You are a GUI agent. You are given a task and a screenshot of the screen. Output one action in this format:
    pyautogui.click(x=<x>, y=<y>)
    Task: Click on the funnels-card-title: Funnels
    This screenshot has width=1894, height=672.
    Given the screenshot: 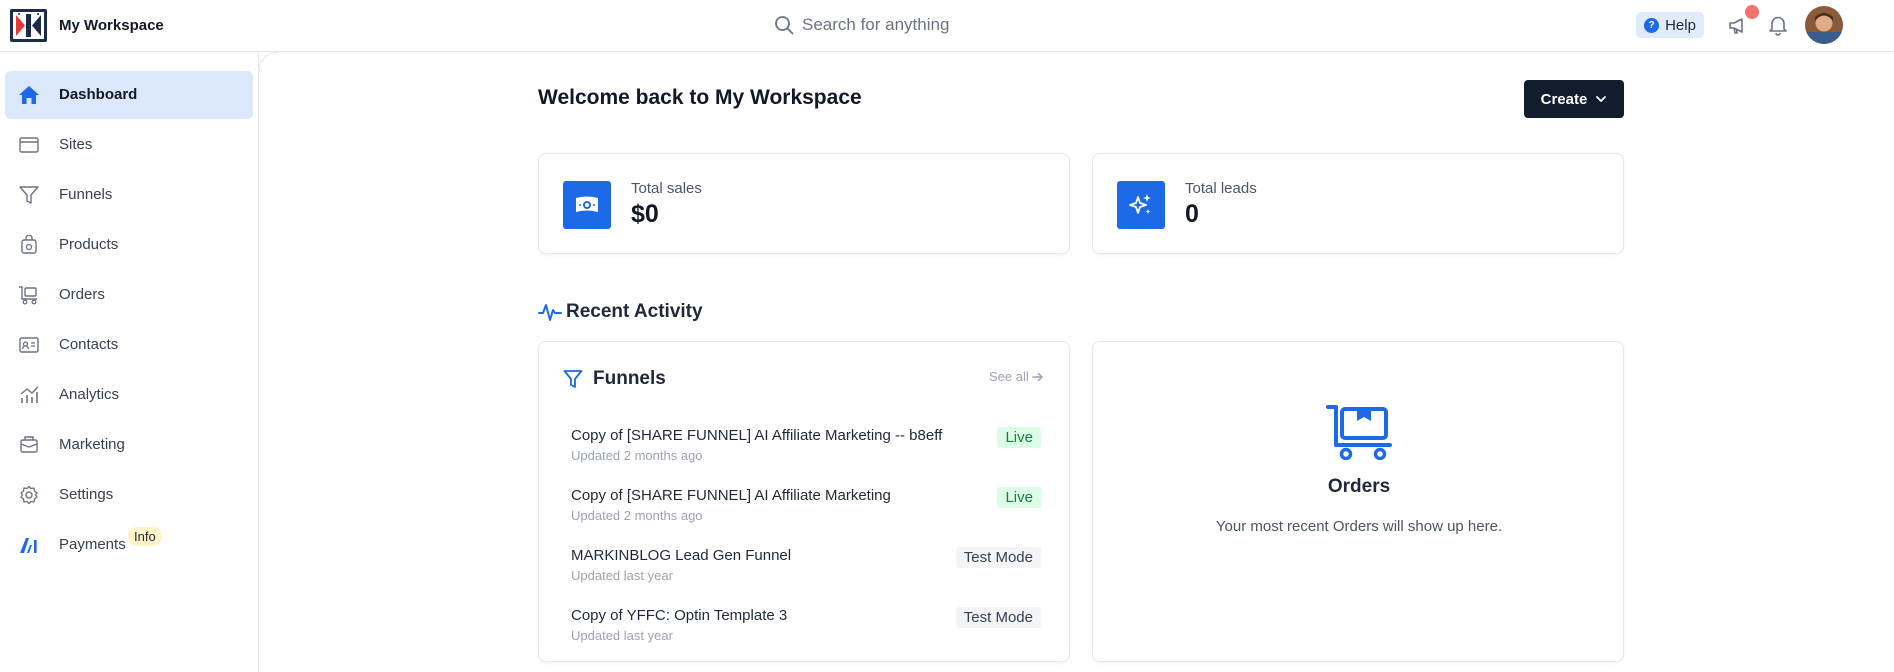 What is the action you would take?
    pyautogui.click(x=614, y=379)
    